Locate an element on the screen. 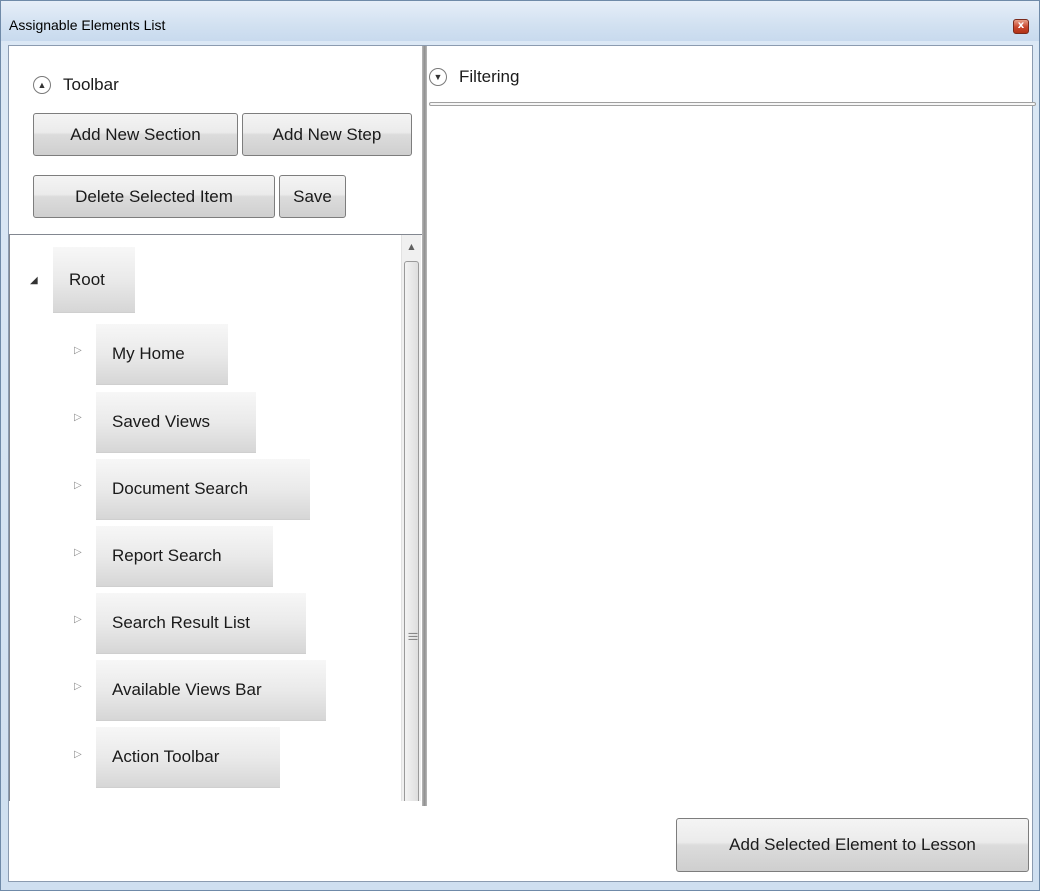  tree-node-root: Root is located at coordinates (94, 280).